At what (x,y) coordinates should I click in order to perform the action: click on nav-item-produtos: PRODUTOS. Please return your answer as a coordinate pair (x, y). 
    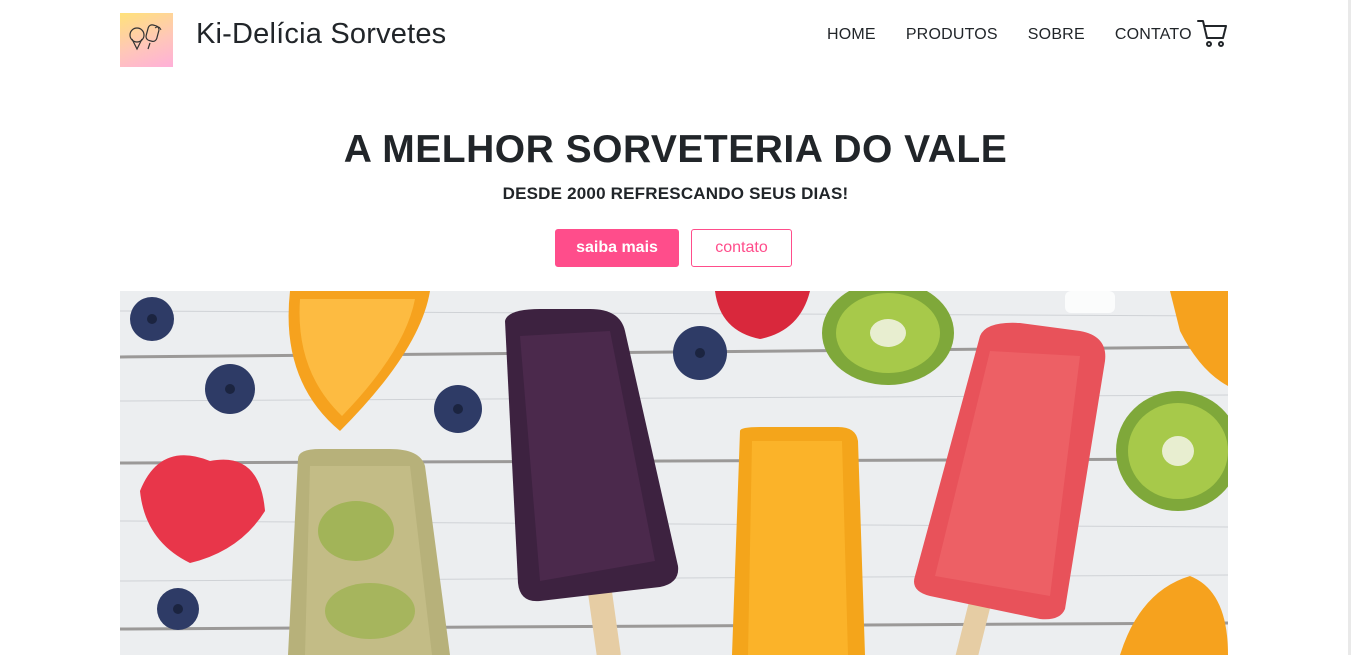
    Looking at the image, I should click on (952, 35).